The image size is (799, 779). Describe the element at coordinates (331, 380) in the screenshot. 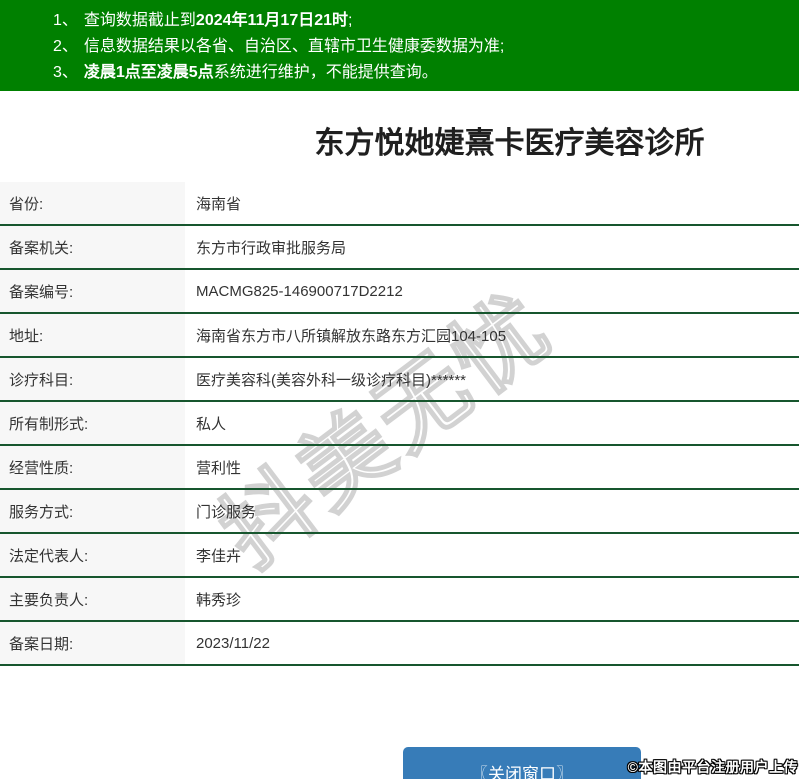

I see `row-value: 医疗美容科(美容外科一级诊疗科目)******` at that location.